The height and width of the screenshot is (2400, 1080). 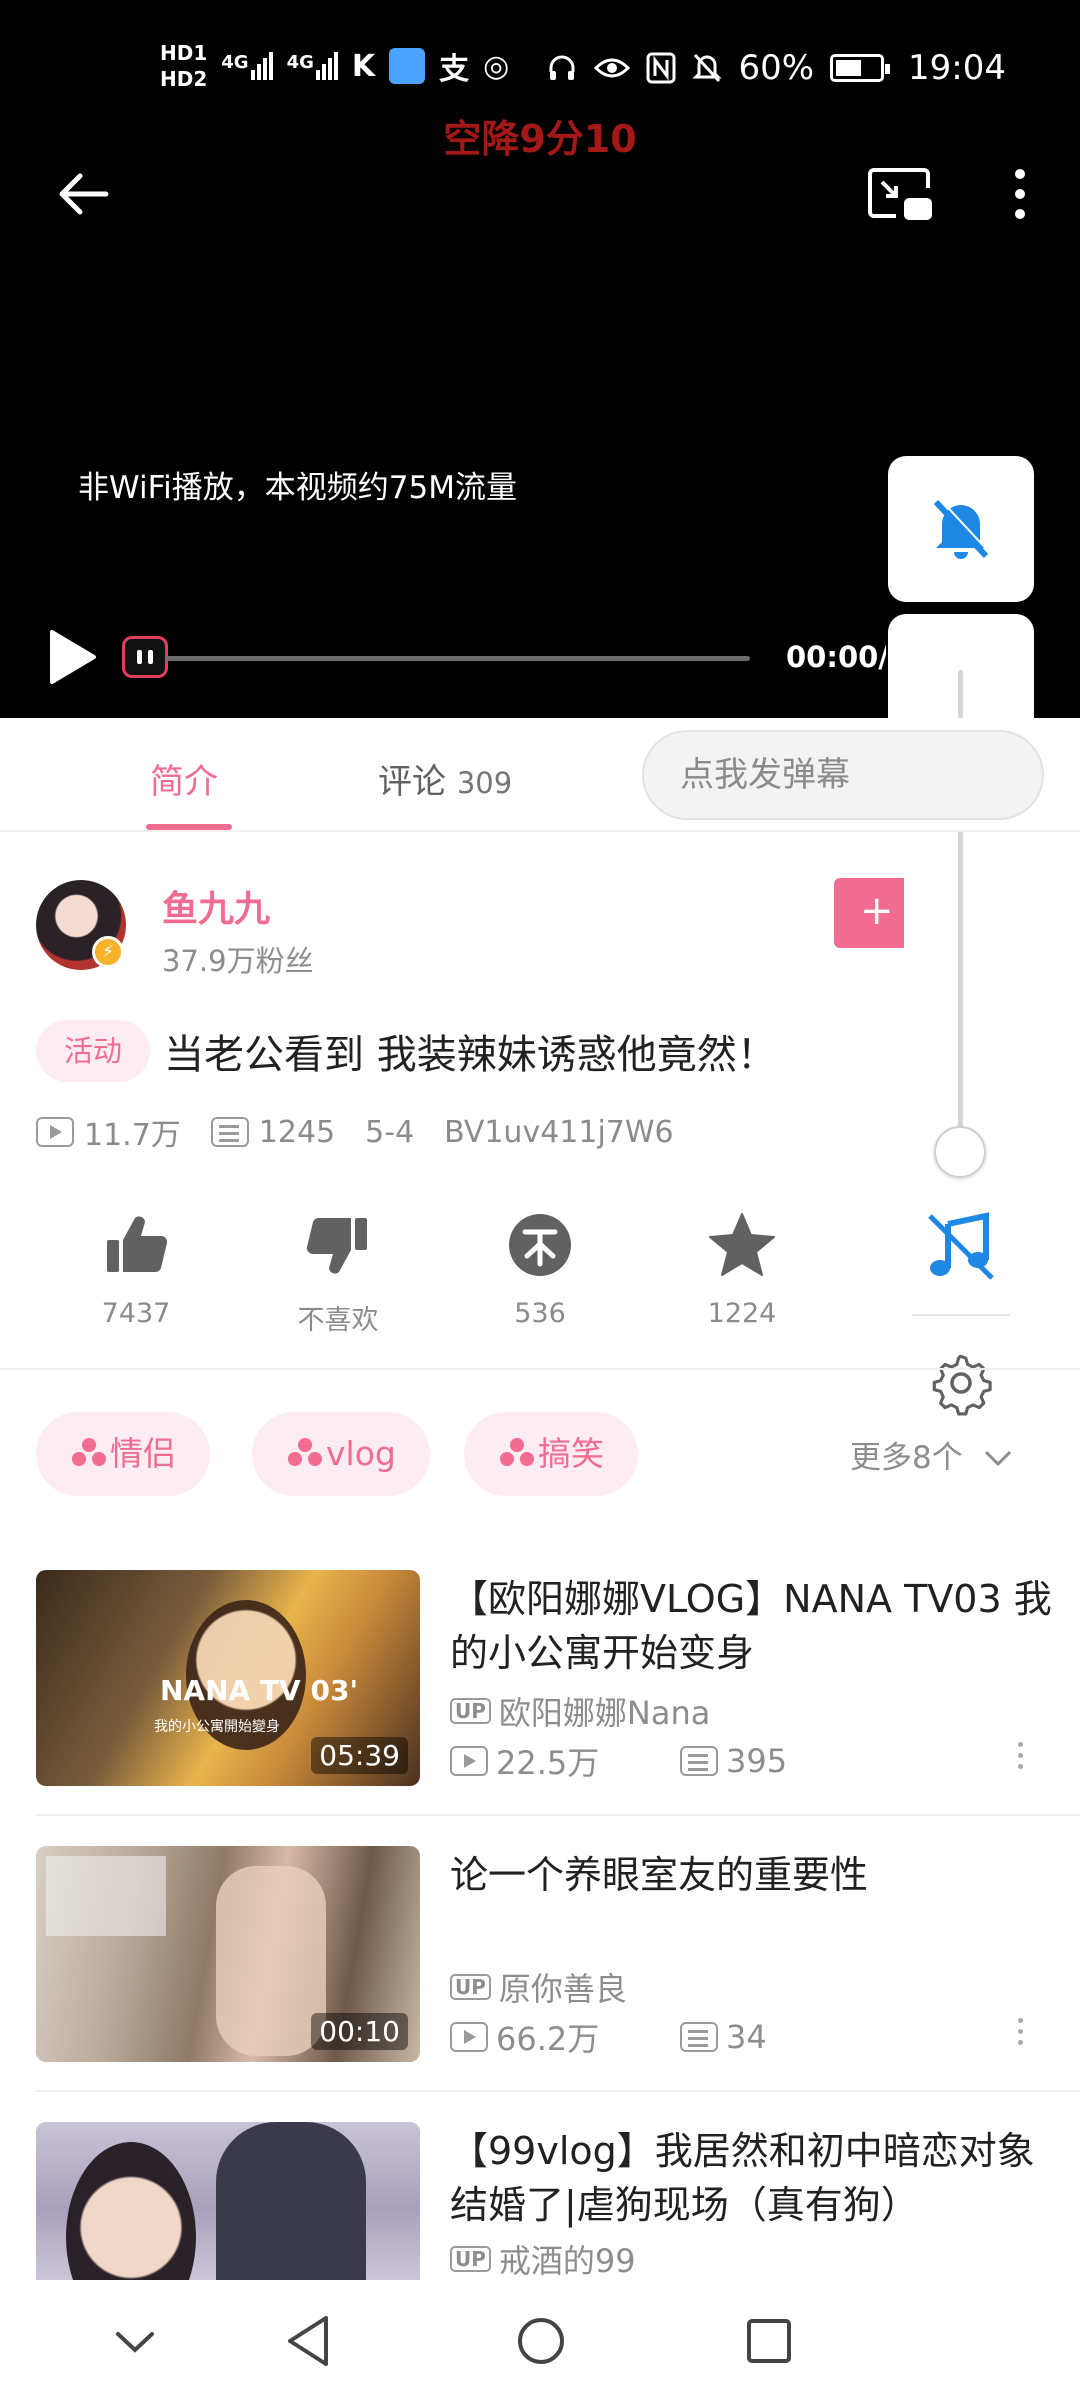 I want to click on nav-back-button, so click(x=309, y=2341).